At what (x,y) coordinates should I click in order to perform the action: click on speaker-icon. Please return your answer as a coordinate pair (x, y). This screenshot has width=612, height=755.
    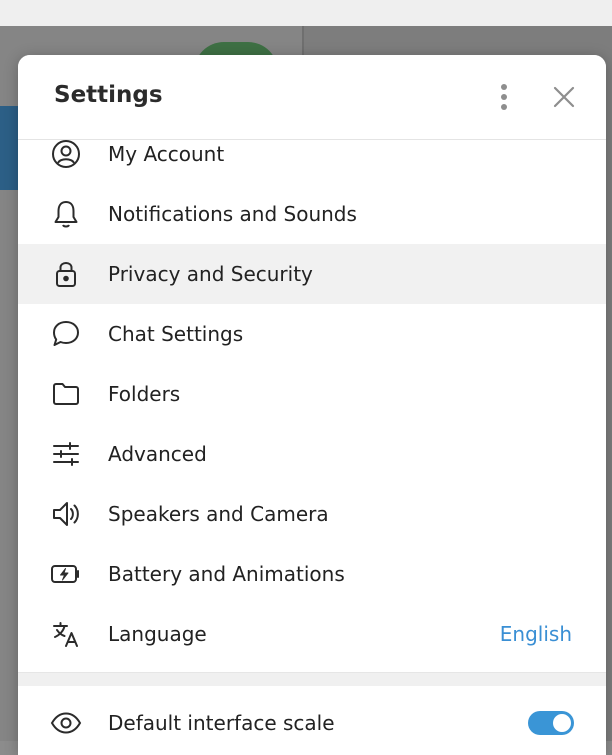
    Looking at the image, I should click on (66, 514).